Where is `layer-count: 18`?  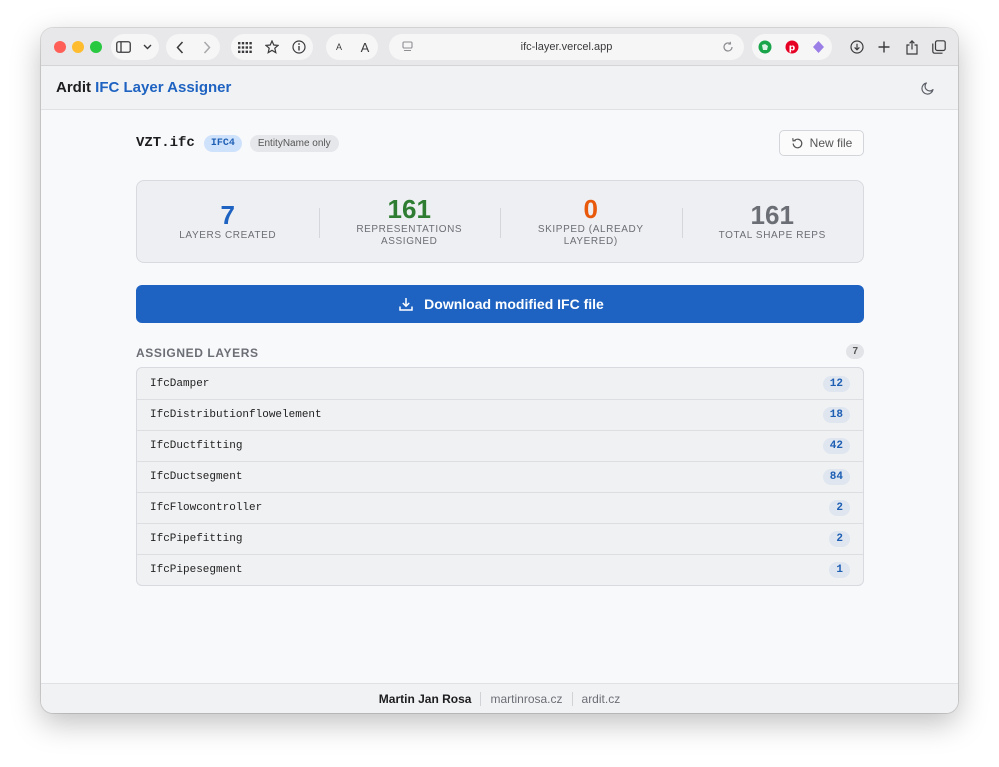
layer-count: 18 is located at coordinates (836, 415).